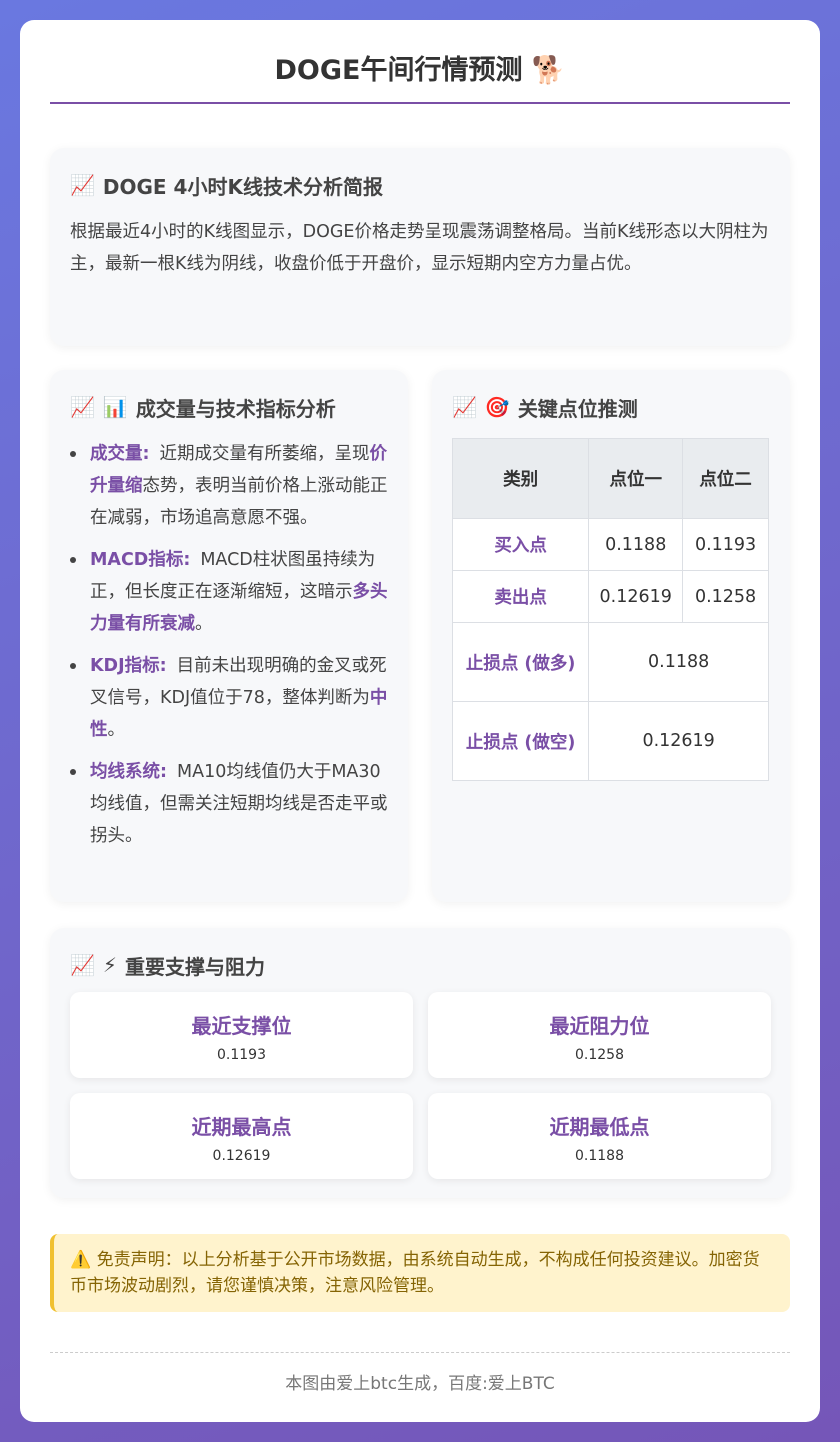 This screenshot has height=1442, width=840. Describe the element at coordinates (109, 965) in the screenshot. I see `lightning-icon: ⚡` at that location.